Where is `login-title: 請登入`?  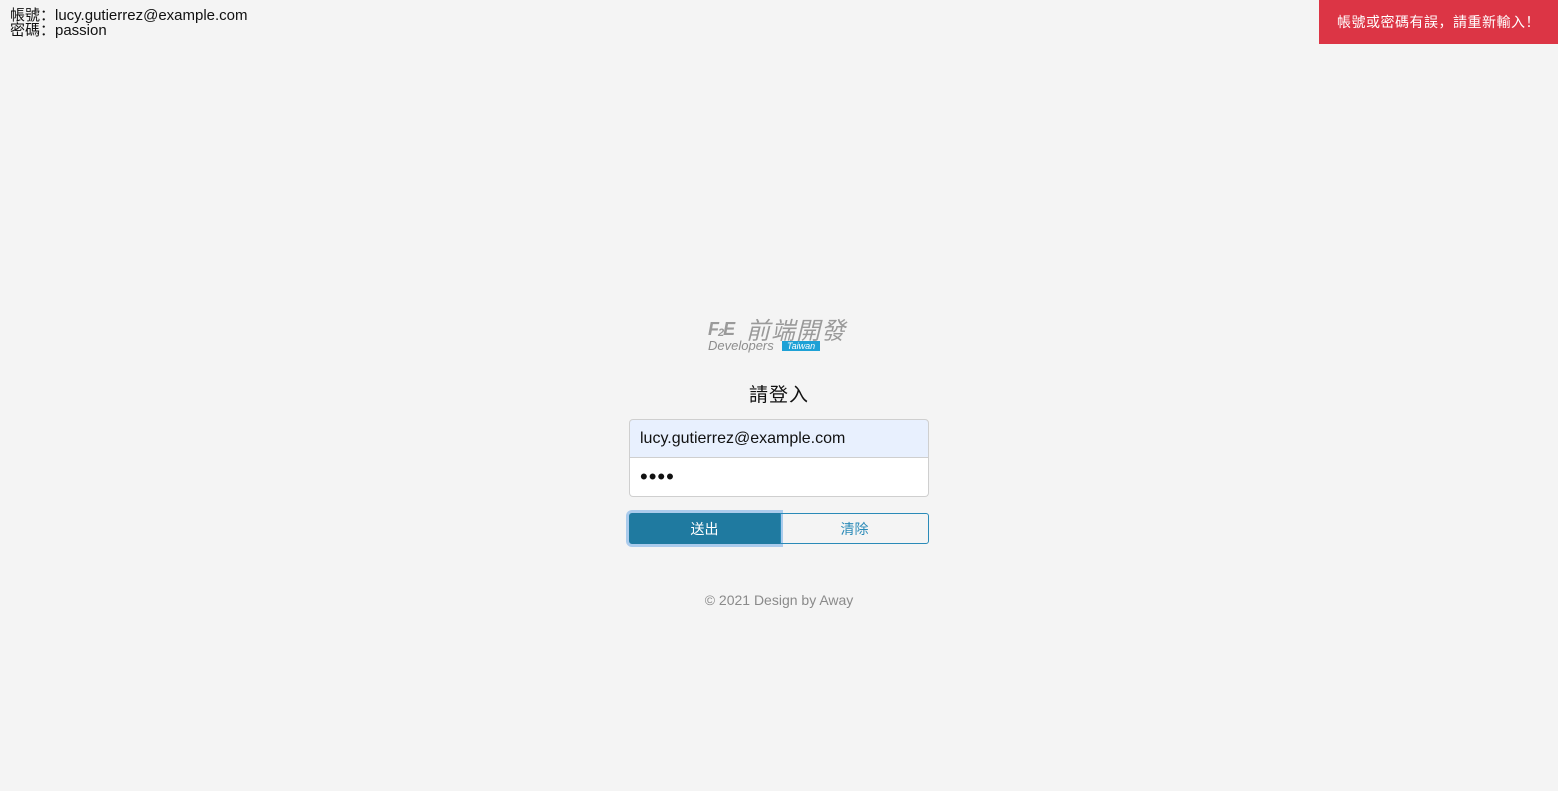 login-title: 請登入 is located at coordinates (778, 395).